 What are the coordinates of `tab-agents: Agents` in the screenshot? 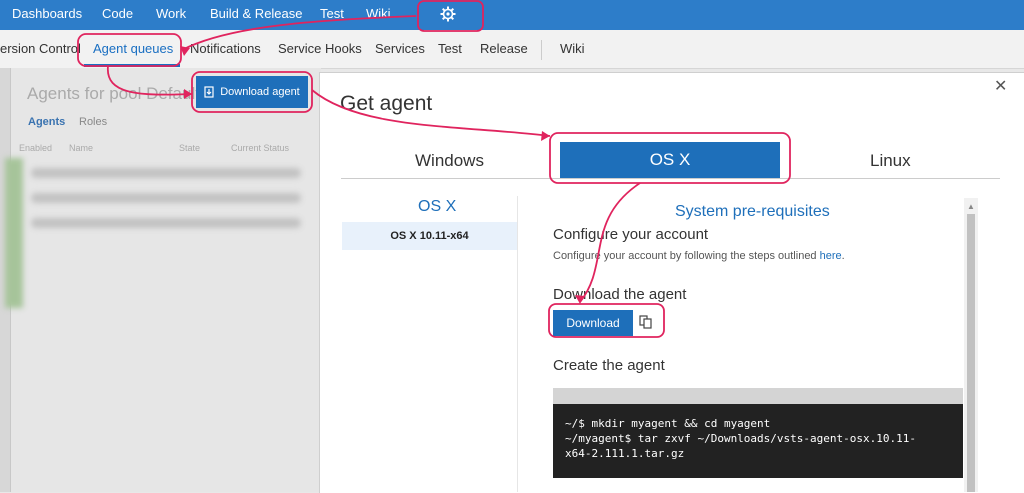 It's located at (46, 122).